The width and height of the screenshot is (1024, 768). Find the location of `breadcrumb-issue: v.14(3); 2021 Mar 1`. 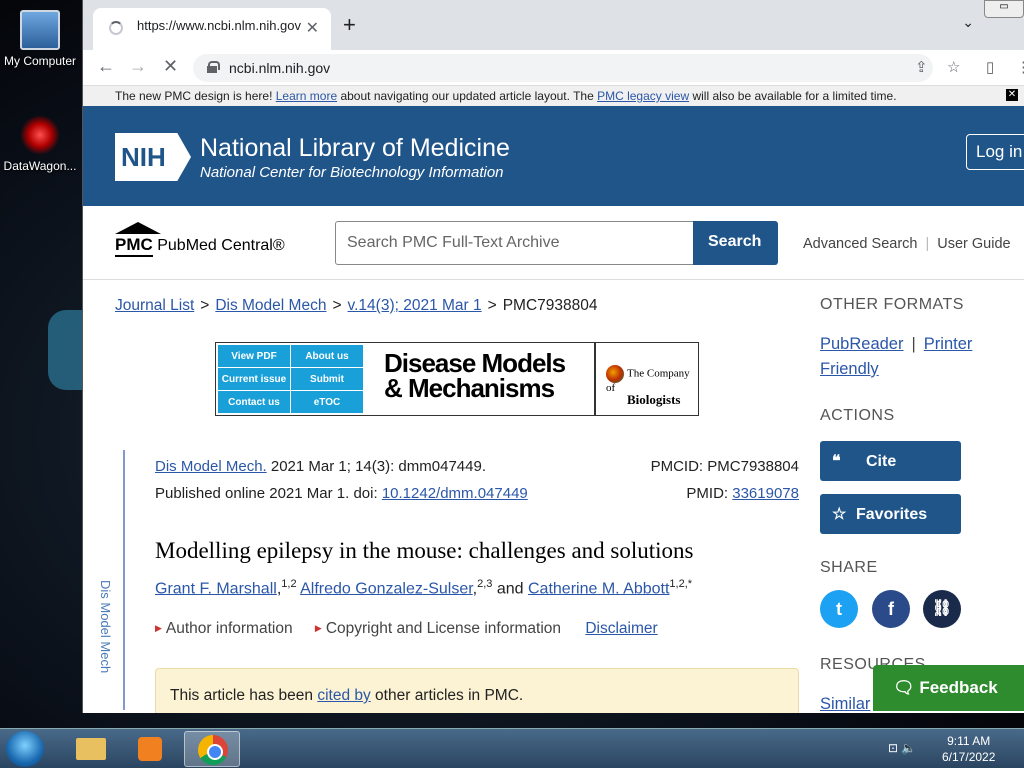

breadcrumb-issue: v.14(3); 2021 Mar 1 is located at coordinates (415, 305).